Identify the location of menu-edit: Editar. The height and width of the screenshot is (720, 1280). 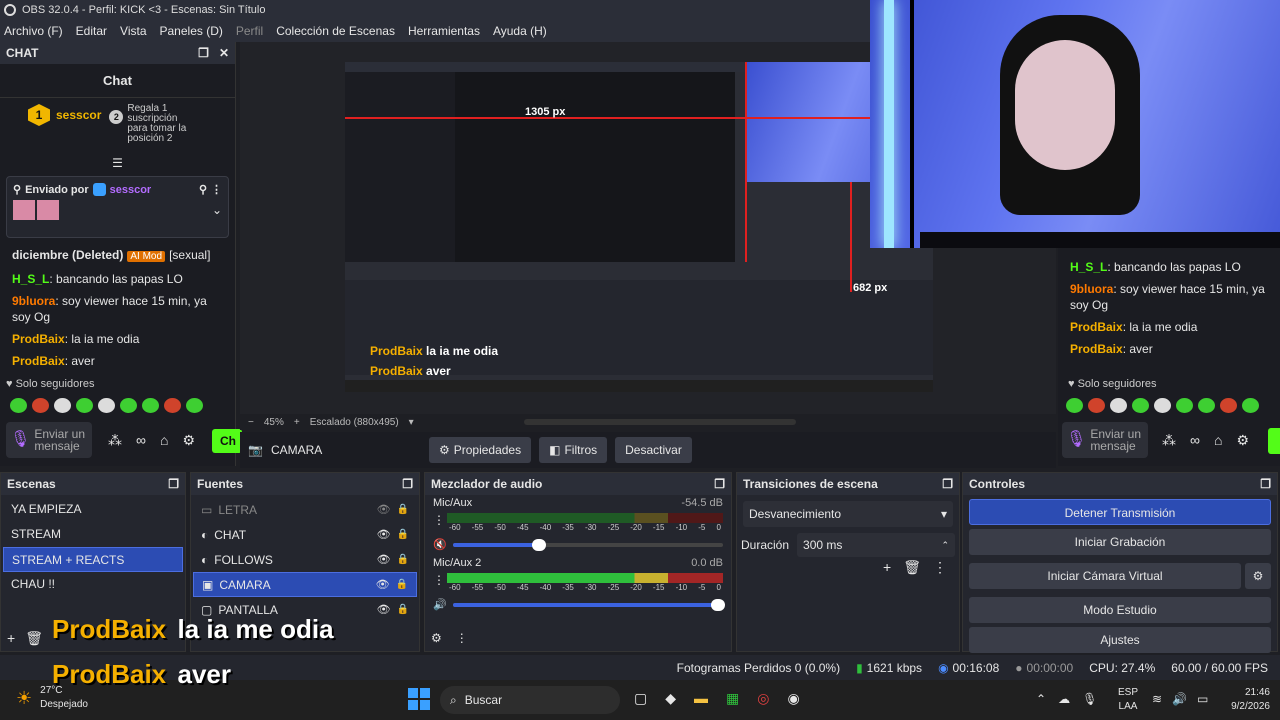
(91, 31).